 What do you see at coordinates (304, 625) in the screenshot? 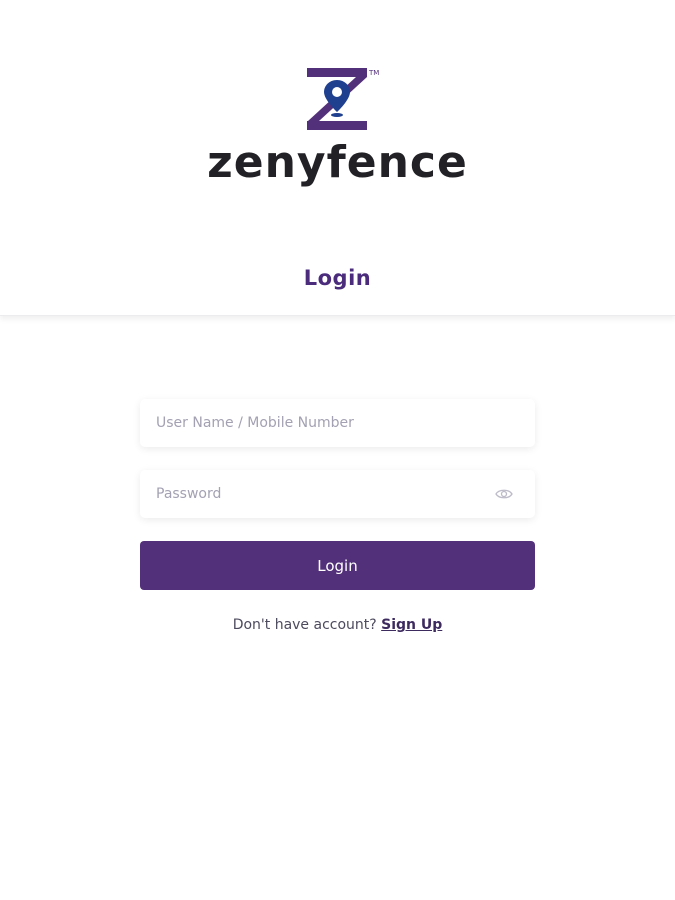
I see `signup-prompt: Don't have account?` at bounding box center [304, 625].